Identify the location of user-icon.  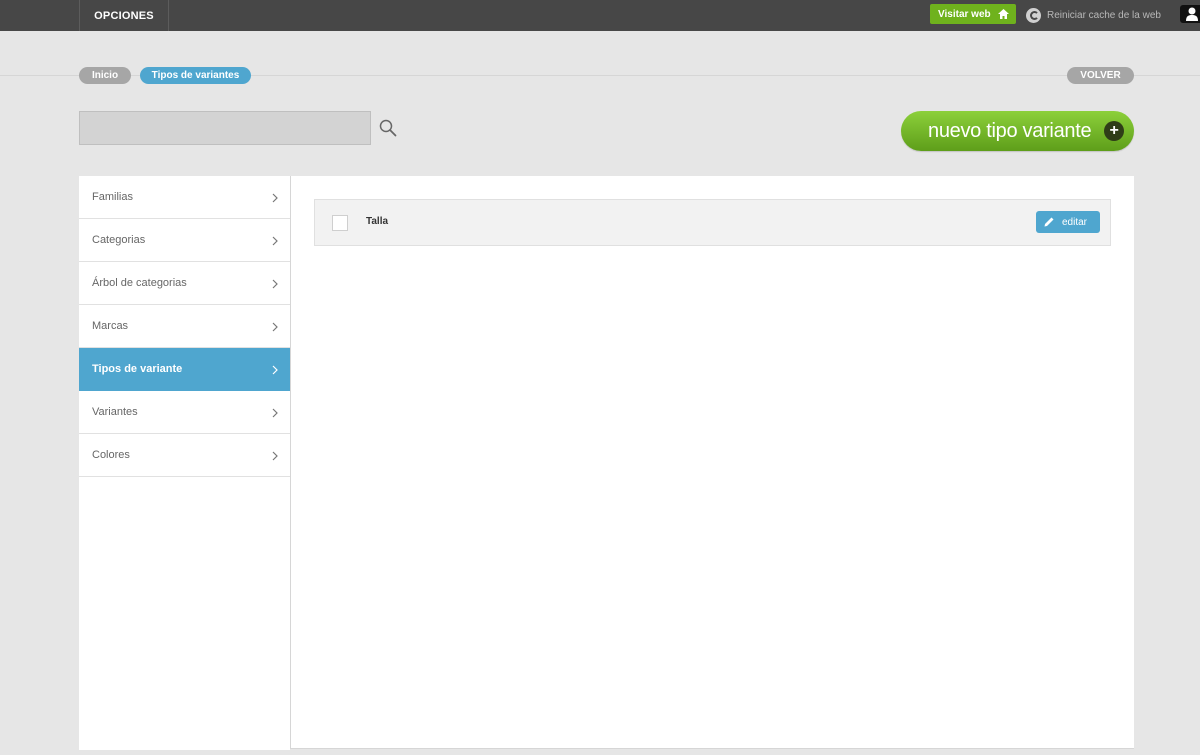
(1192, 14).